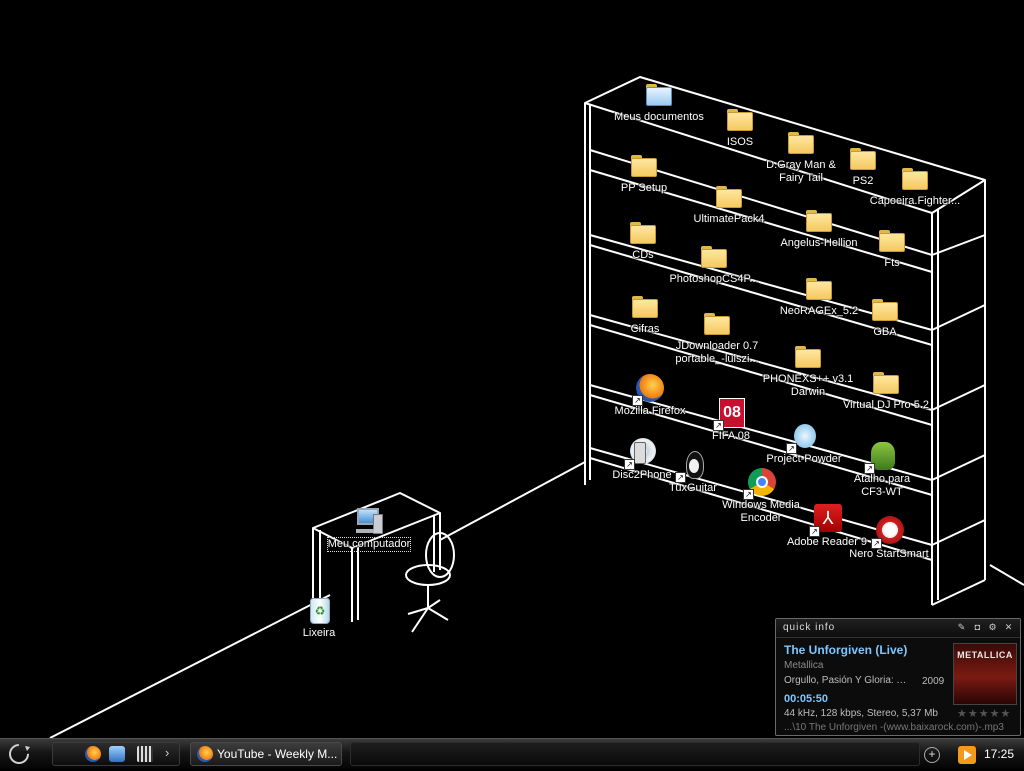 This screenshot has height=771, width=1024. I want to click on album-art: METALLICA, so click(985, 674).